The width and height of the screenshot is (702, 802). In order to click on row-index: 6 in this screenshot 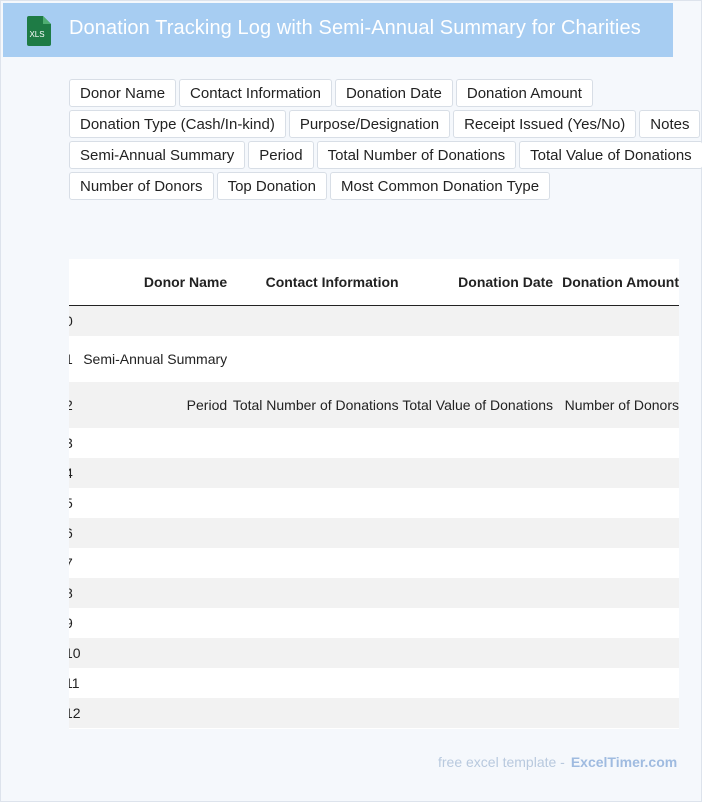, I will do `click(75, 532)`.